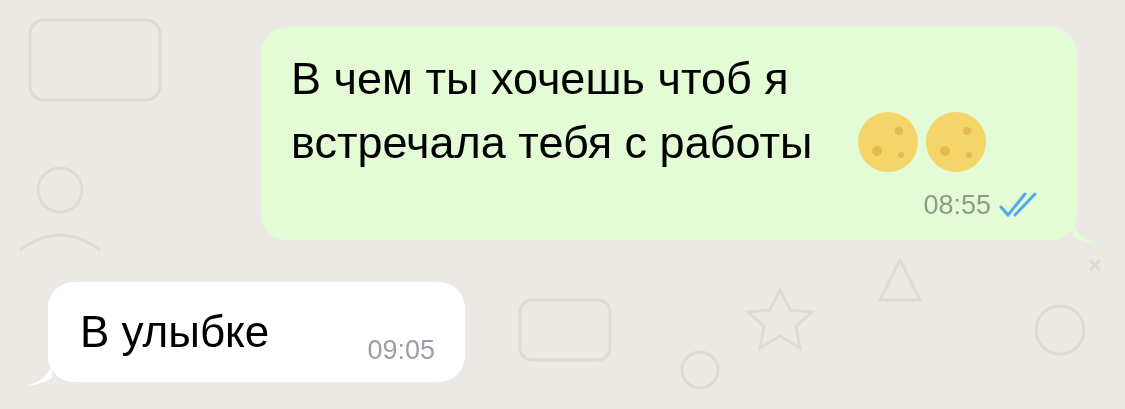  What do you see at coordinates (401, 351) in the screenshot?
I see `message-time: 09:05` at bounding box center [401, 351].